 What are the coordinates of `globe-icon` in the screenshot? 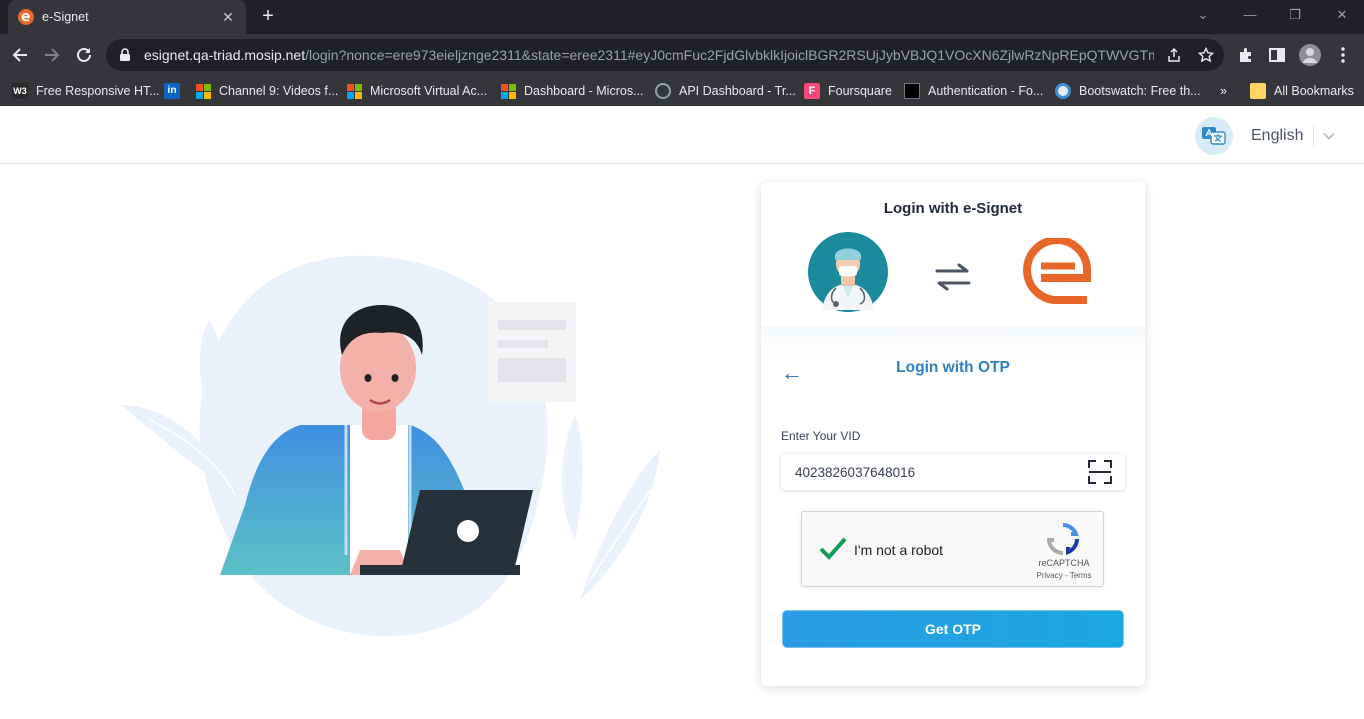 It's located at (663, 91).